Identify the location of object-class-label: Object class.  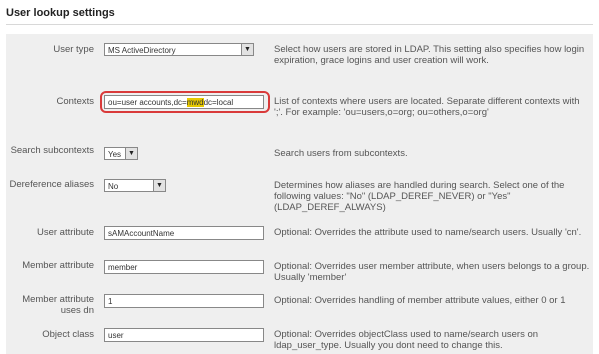
(68, 334).